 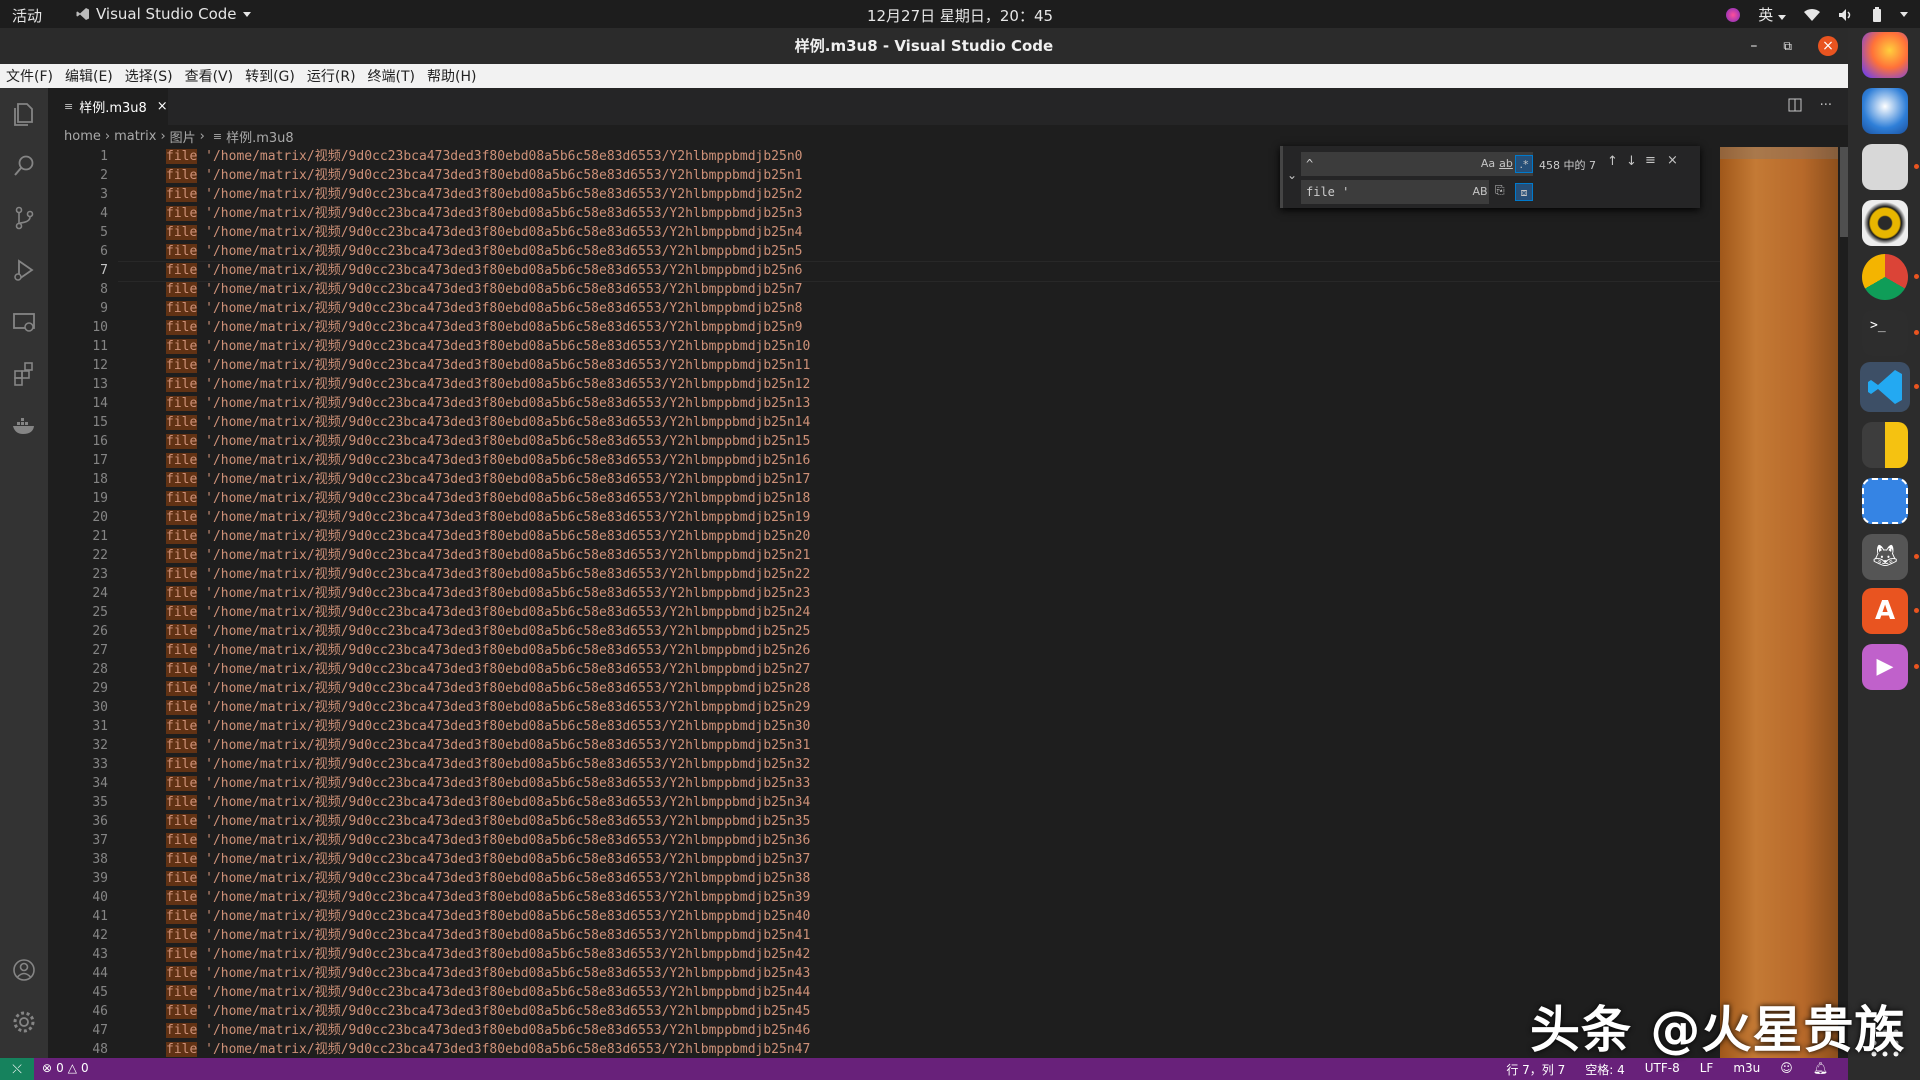 I want to click on breadcrumb-item: 样例.m3u8, so click(x=260, y=136).